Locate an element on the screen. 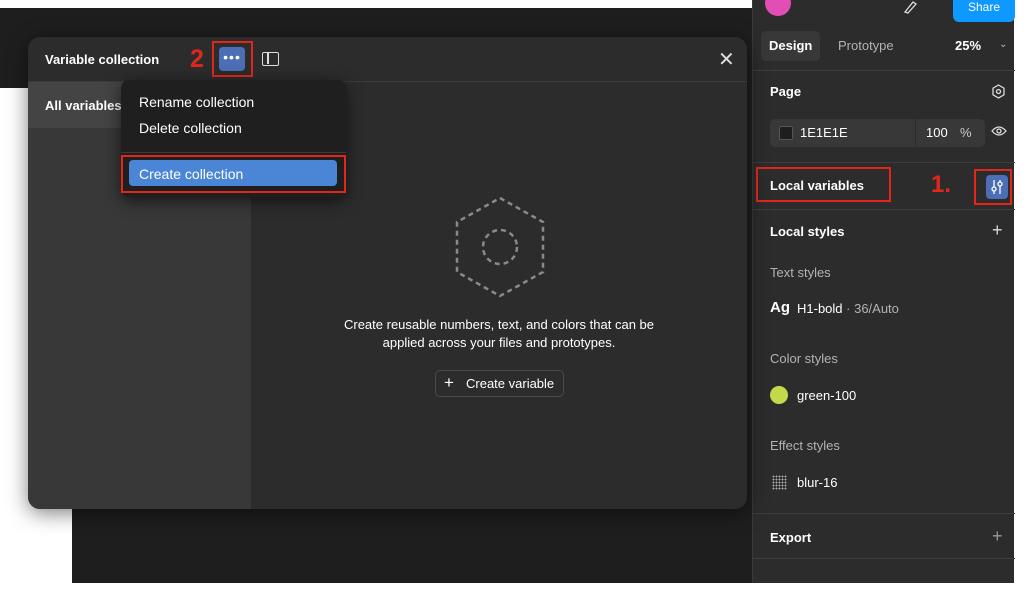 The width and height of the screenshot is (1024, 595). sidebar-item-label: All variables is located at coordinates (83, 105).